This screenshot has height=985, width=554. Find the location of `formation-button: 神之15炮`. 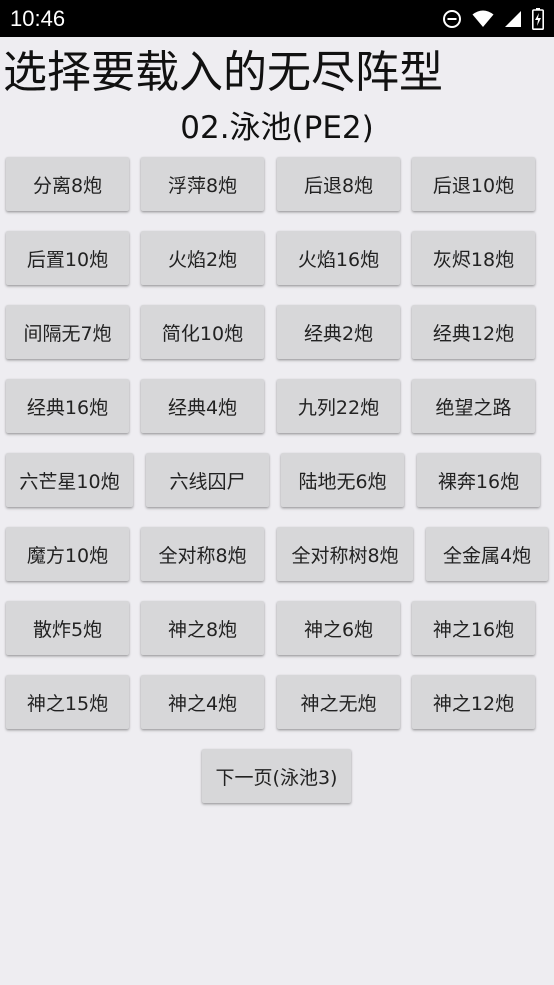

formation-button: 神之15炮 is located at coordinates (67, 702).